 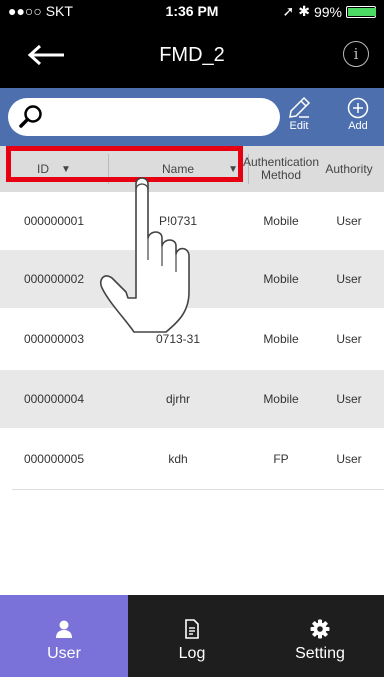 I want to click on tab-bar: User Log Setting, so click(x=192, y=636).